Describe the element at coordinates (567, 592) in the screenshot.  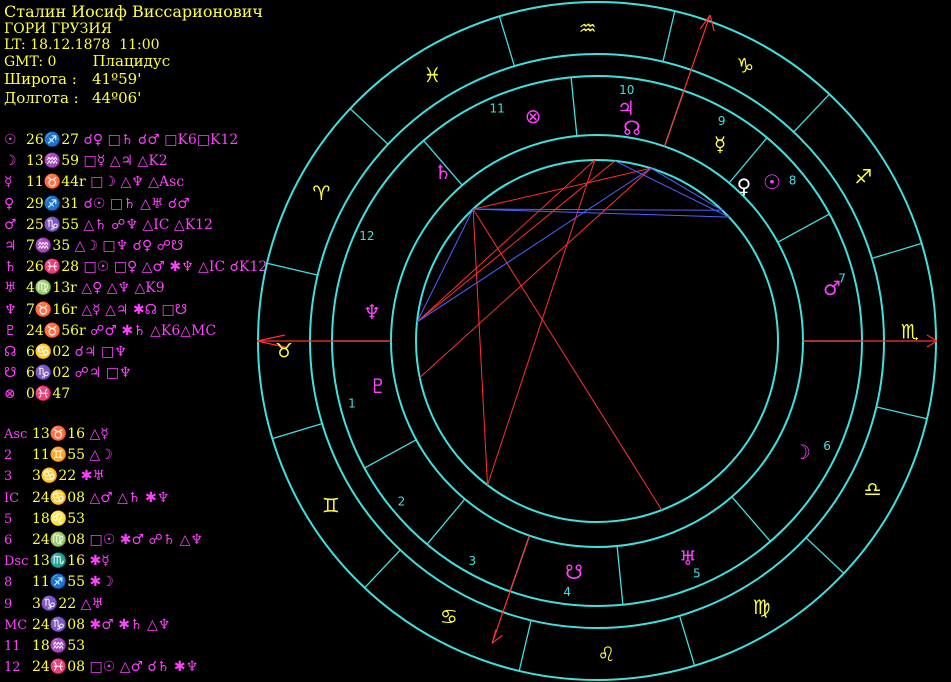
I see `house-number-4: 4` at that location.